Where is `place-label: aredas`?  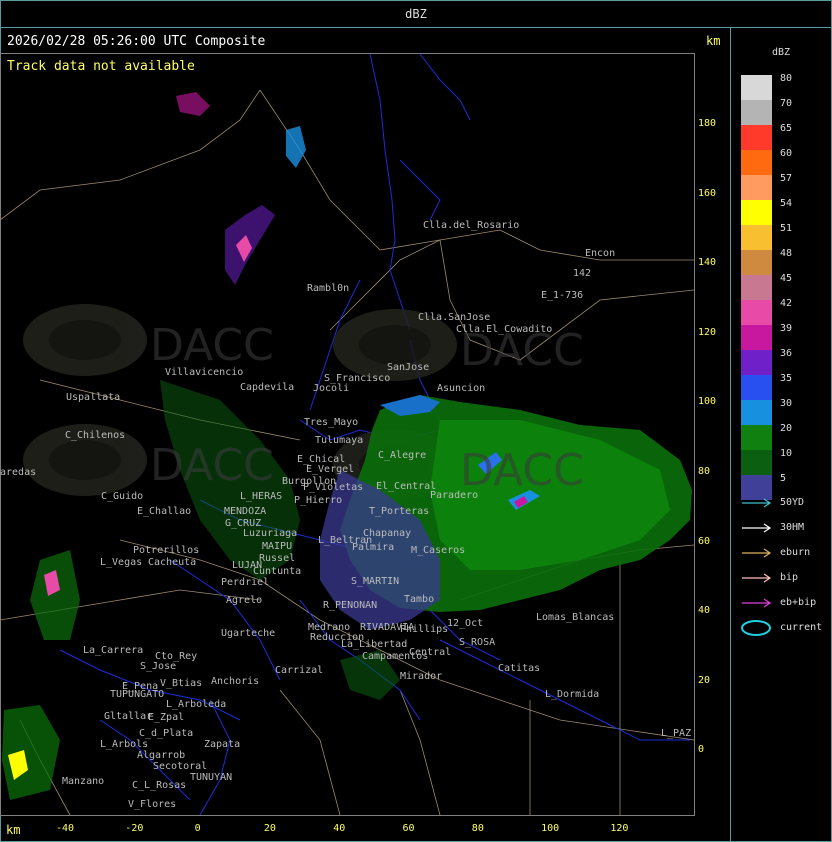
place-label: aredas is located at coordinates (18, 472).